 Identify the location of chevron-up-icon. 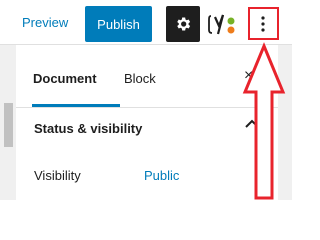
(252, 124).